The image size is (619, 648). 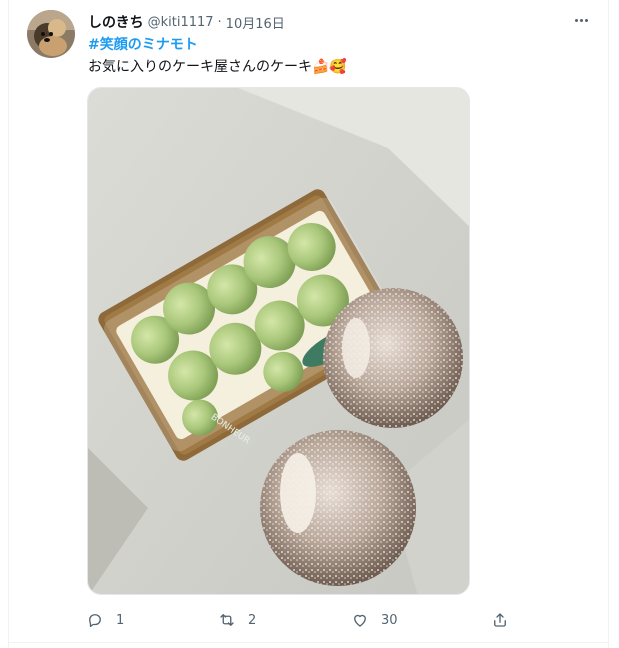 What do you see at coordinates (252, 620) in the screenshot?
I see `retweet-count: 2` at bounding box center [252, 620].